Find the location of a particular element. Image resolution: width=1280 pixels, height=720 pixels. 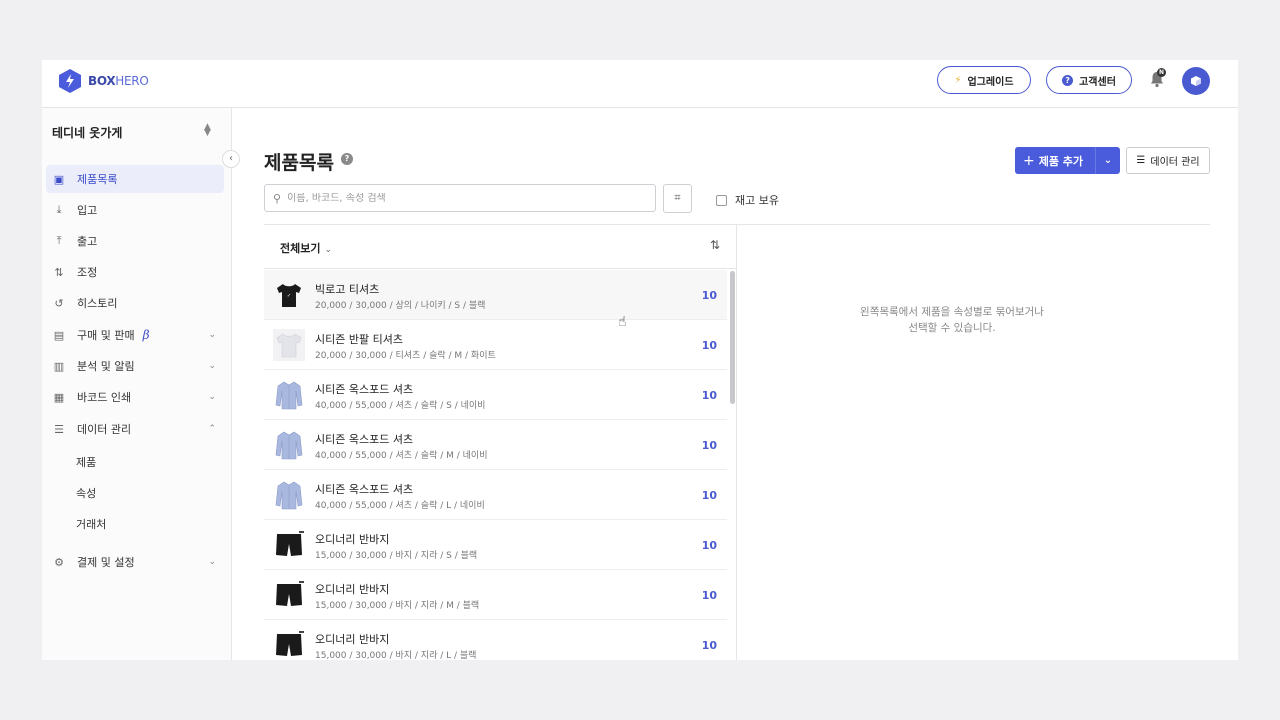

in-stock-filter: 재고 보유 is located at coordinates (747, 200).